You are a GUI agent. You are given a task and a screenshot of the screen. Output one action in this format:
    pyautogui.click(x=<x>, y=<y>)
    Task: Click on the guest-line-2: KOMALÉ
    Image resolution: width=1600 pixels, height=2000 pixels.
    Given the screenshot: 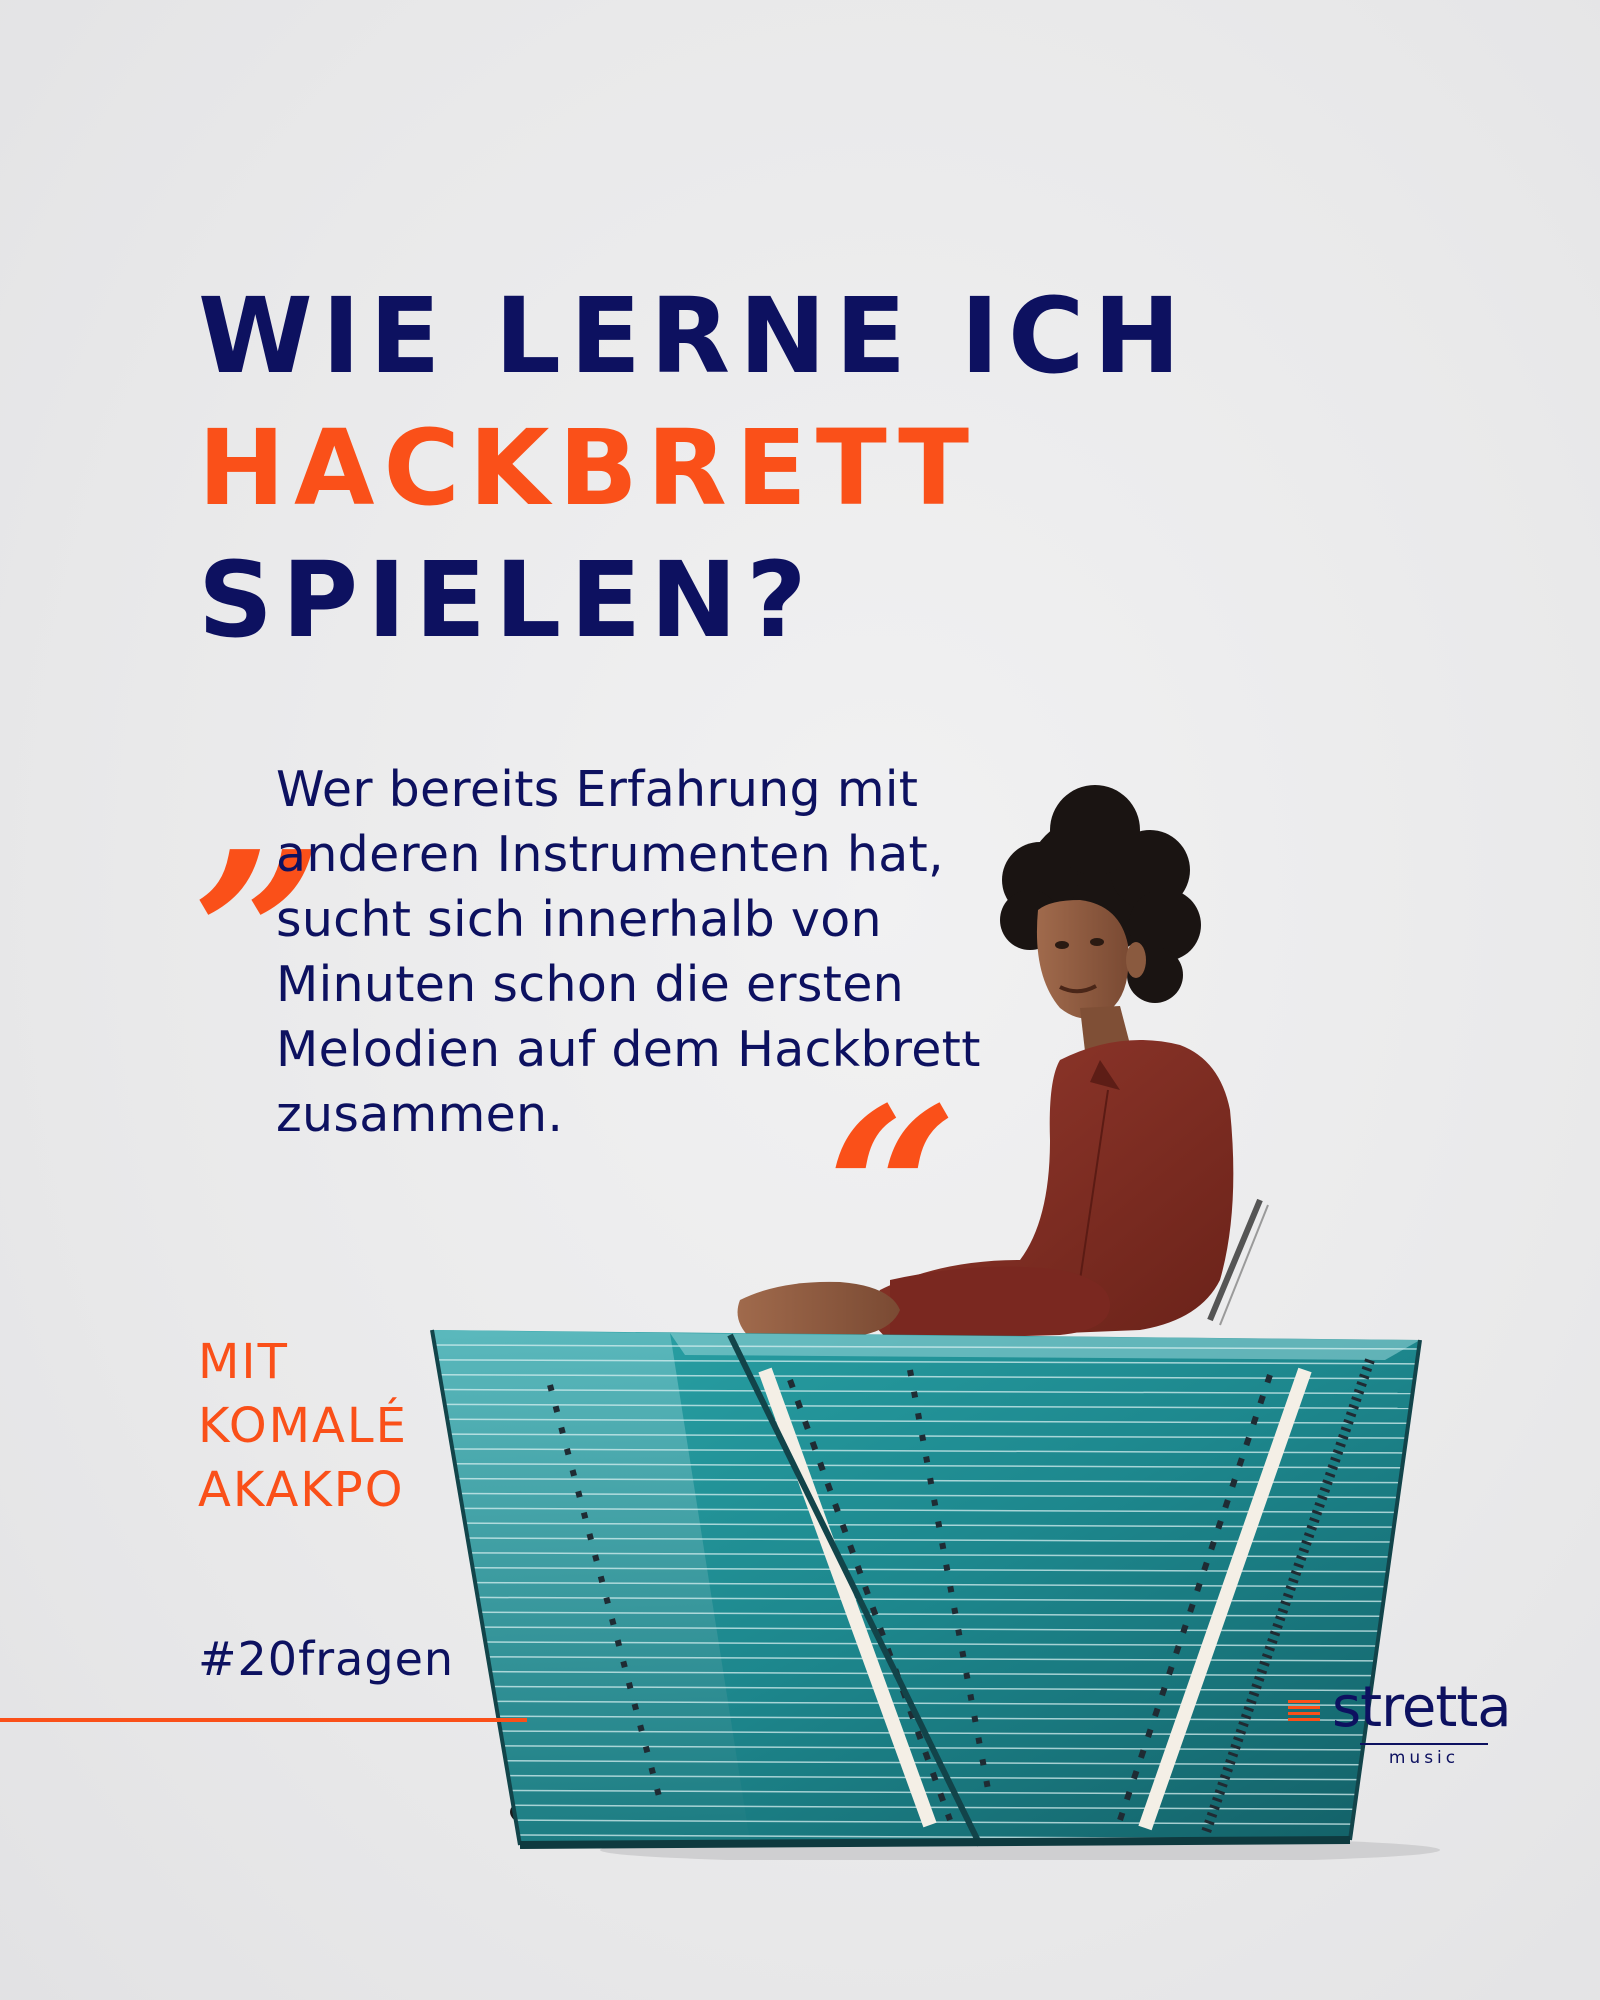 What is the action you would take?
    pyautogui.click(x=303, y=1426)
    